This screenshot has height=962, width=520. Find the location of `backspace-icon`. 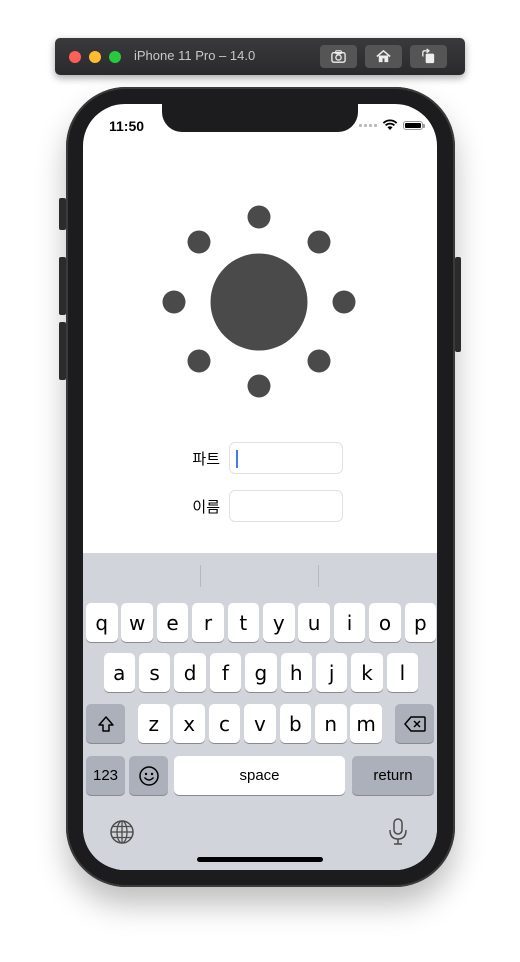

backspace-icon is located at coordinates (414, 723).